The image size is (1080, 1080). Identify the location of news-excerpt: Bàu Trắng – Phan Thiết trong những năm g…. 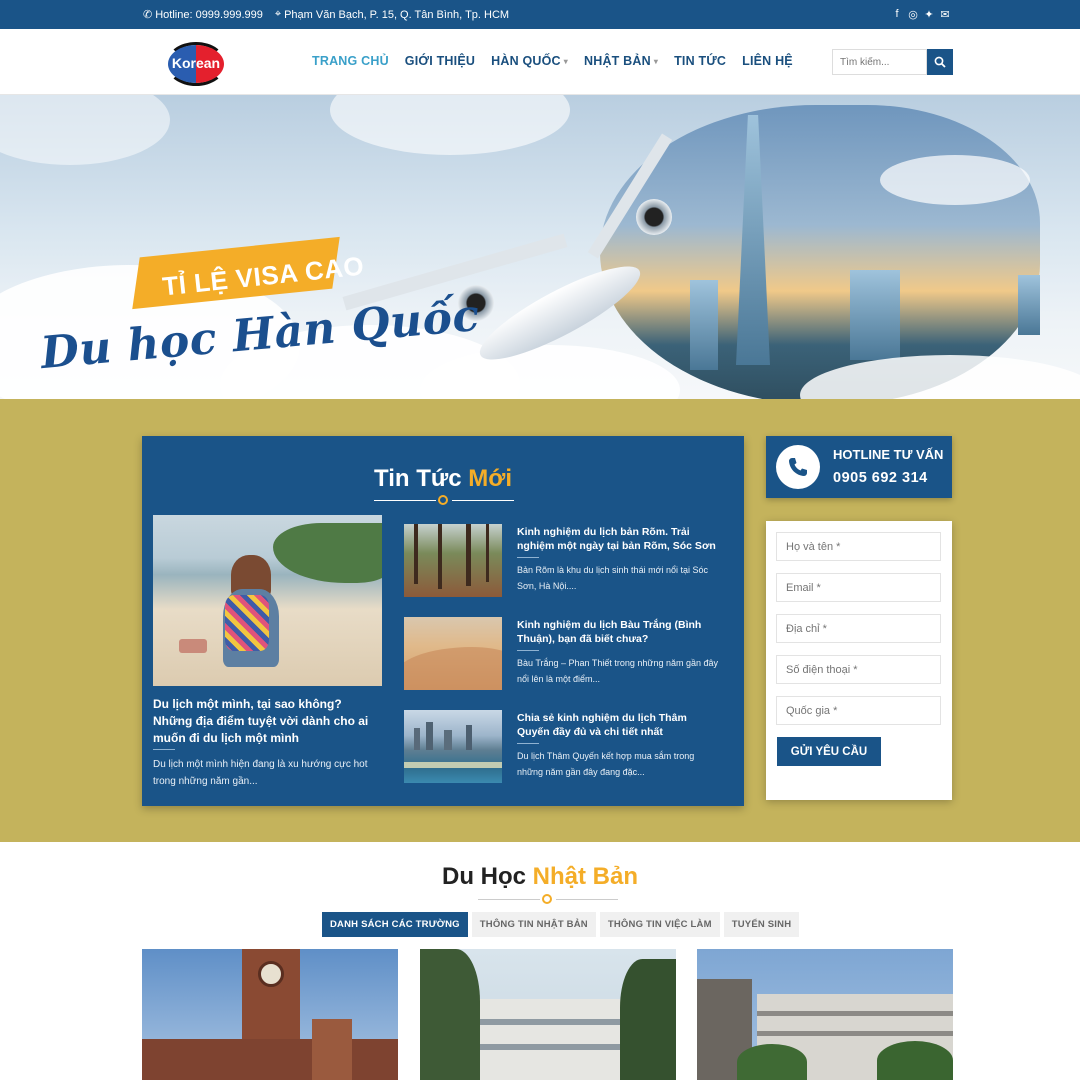
(617, 671).